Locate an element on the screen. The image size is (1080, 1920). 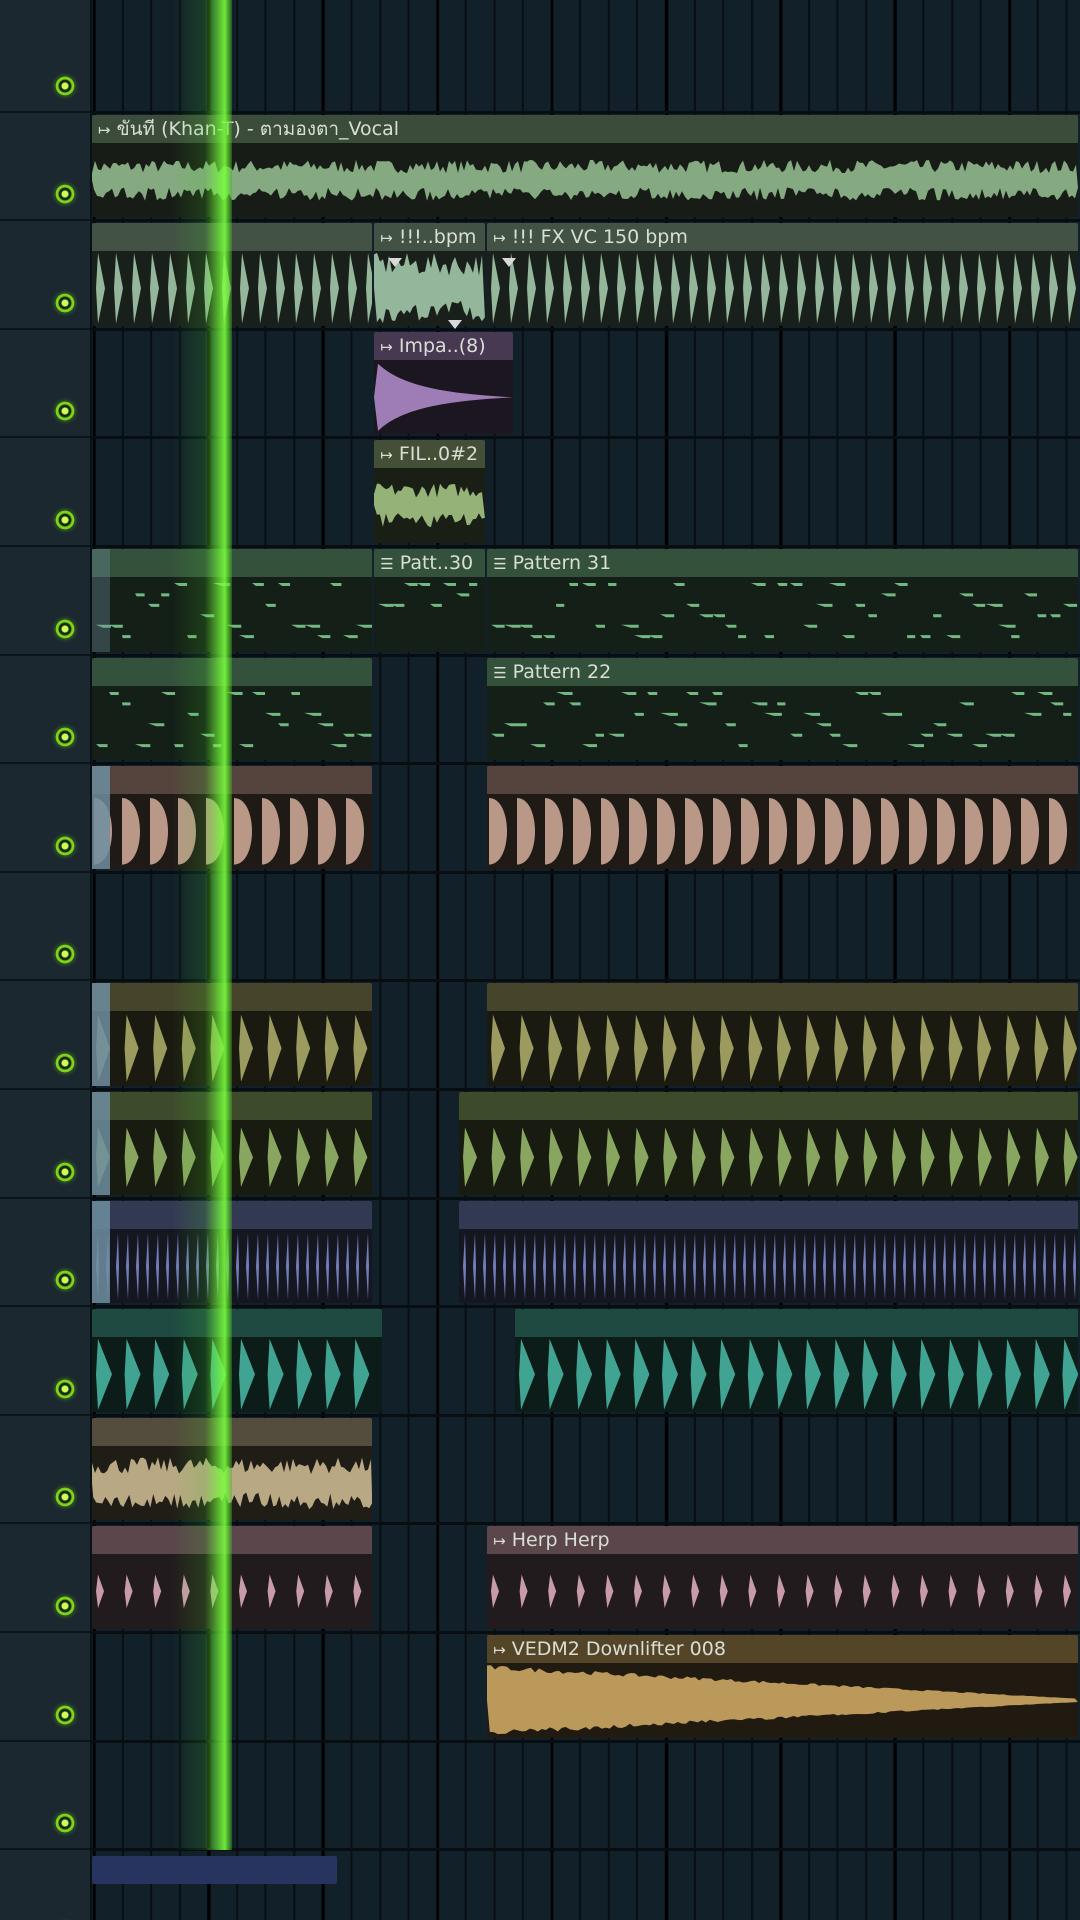
clip-header: ↦ Impa..(8) is located at coordinates (444, 345).